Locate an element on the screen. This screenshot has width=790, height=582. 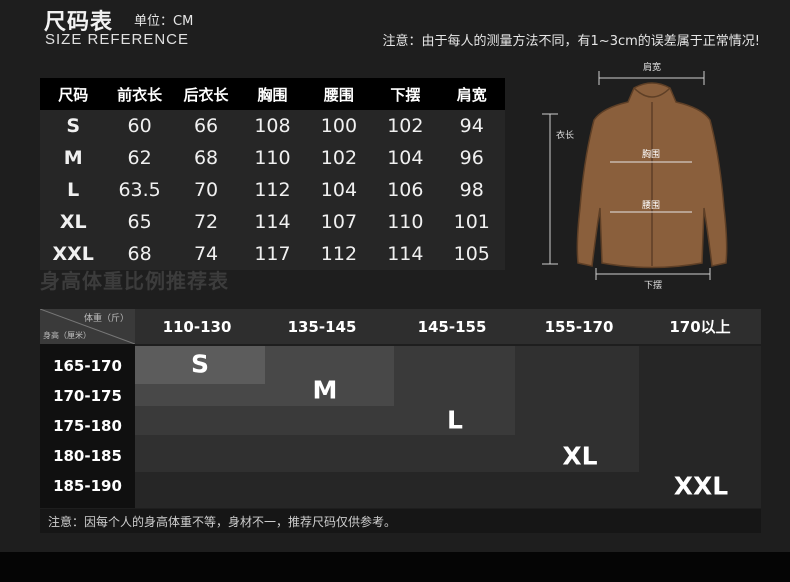
weight-header: 135-145 is located at coordinates (322, 326).